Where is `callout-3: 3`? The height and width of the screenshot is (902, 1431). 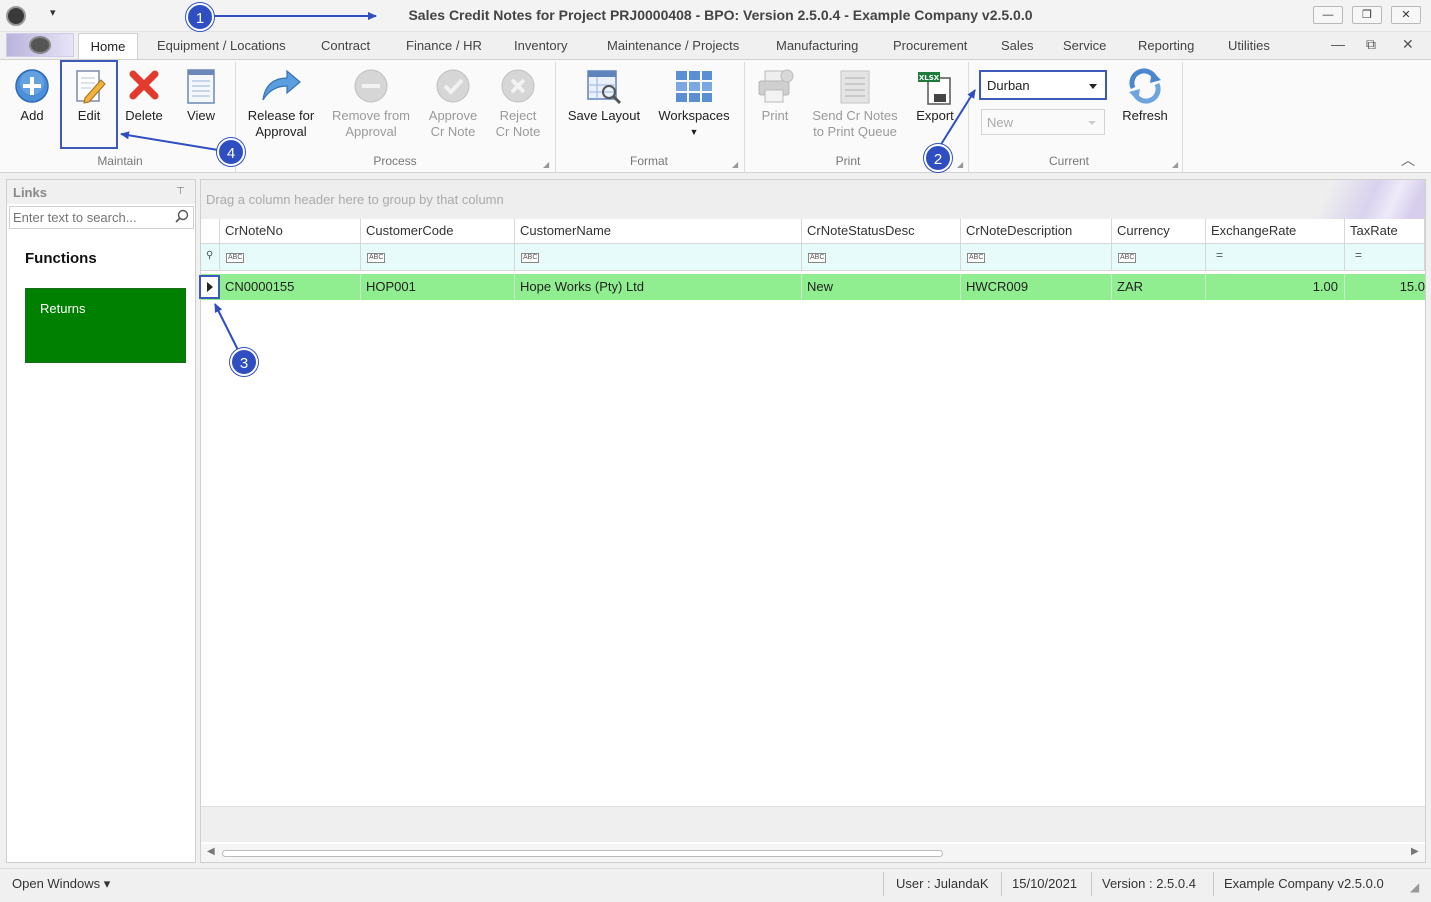 callout-3: 3 is located at coordinates (244, 362).